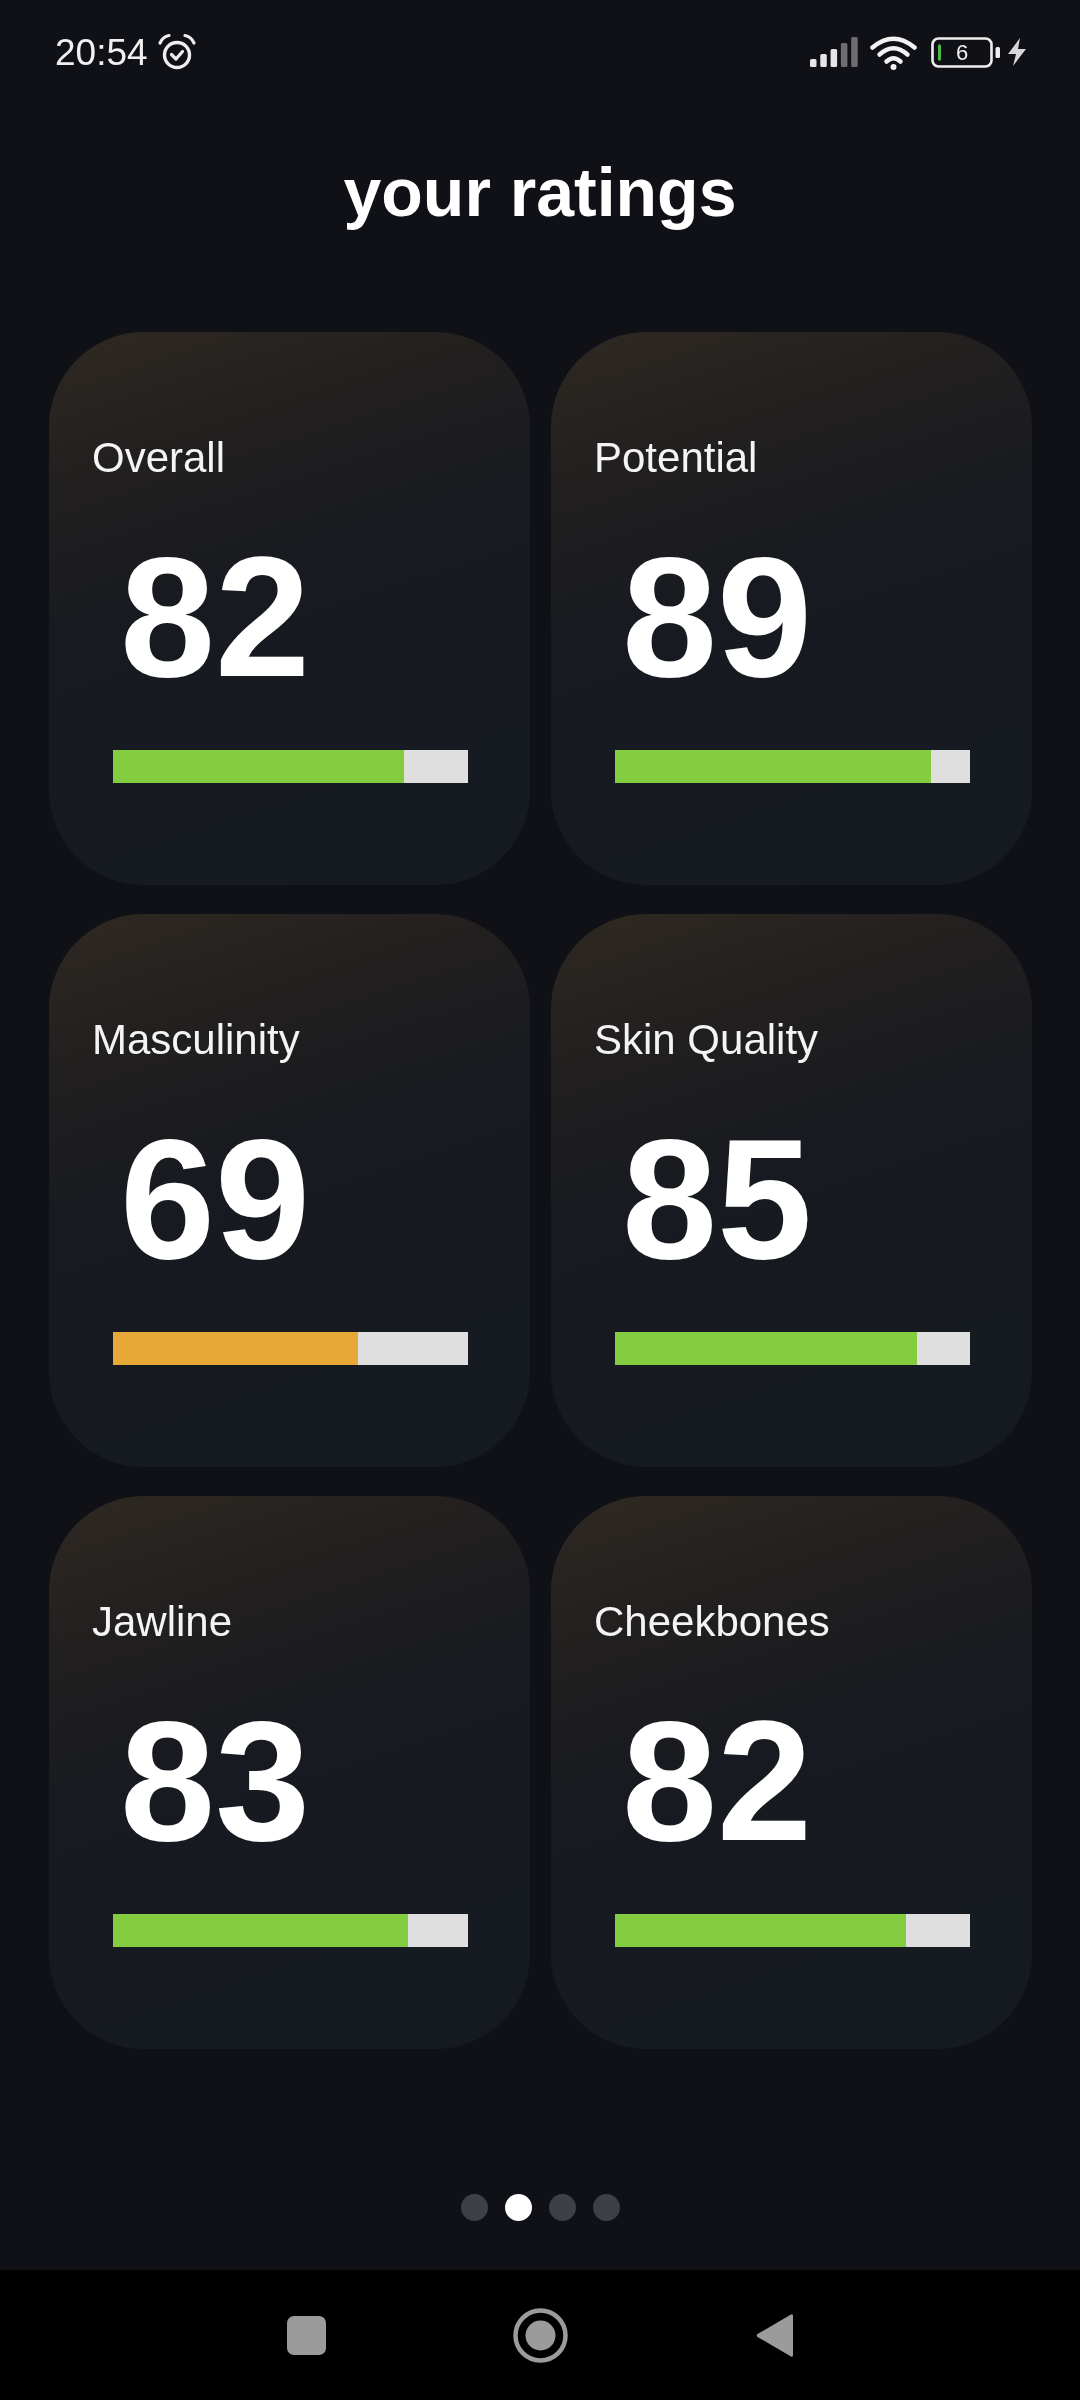 The image size is (1080, 2400). I want to click on signal-strength-icon, so click(834, 52).